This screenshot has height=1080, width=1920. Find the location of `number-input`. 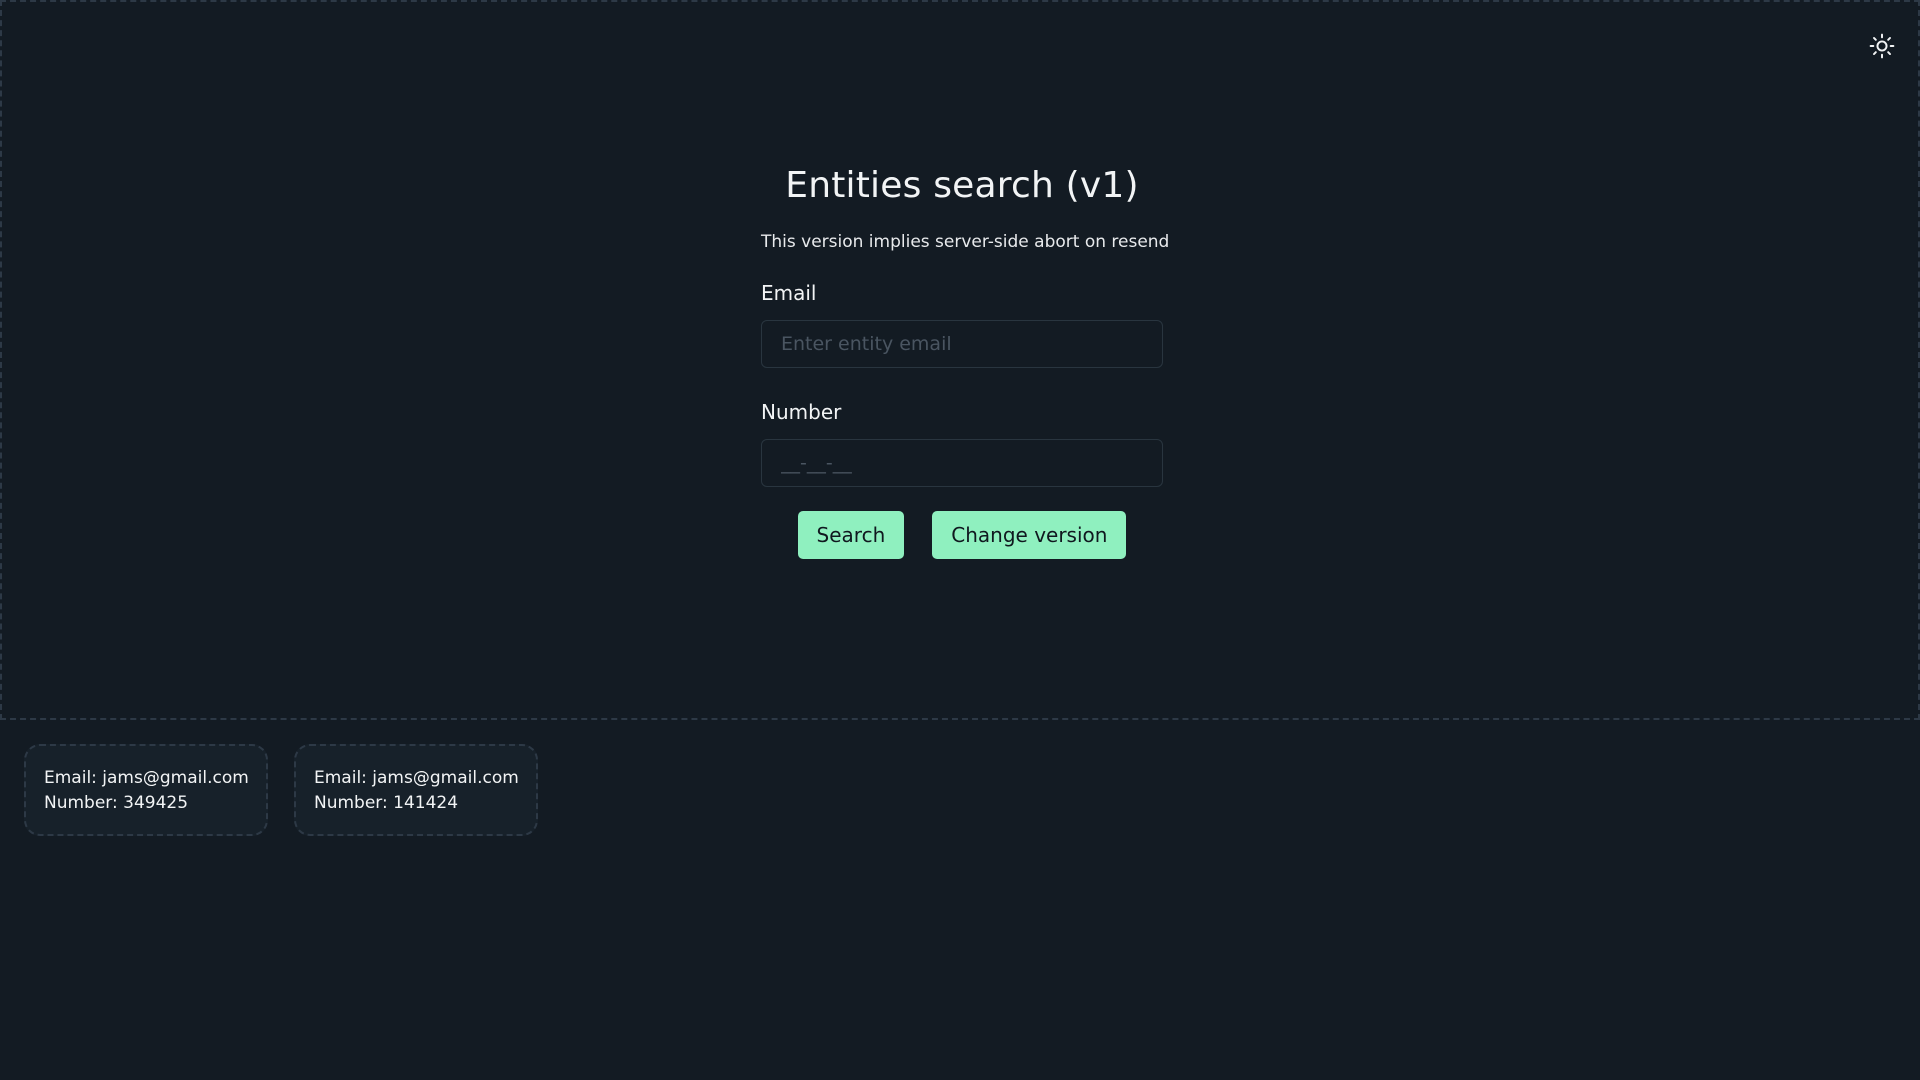

number-input is located at coordinates (962, 463).